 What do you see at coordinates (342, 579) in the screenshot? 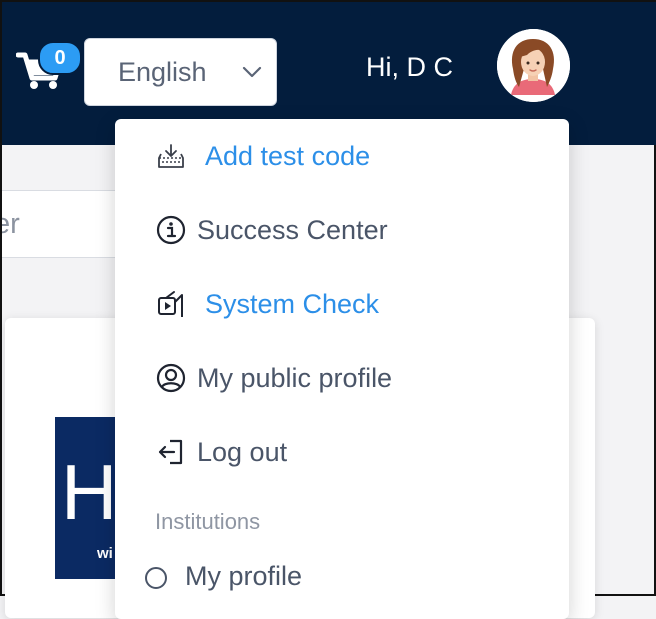
I see `institution-item-my-profile: My profile` at bounding box center [342, 579].